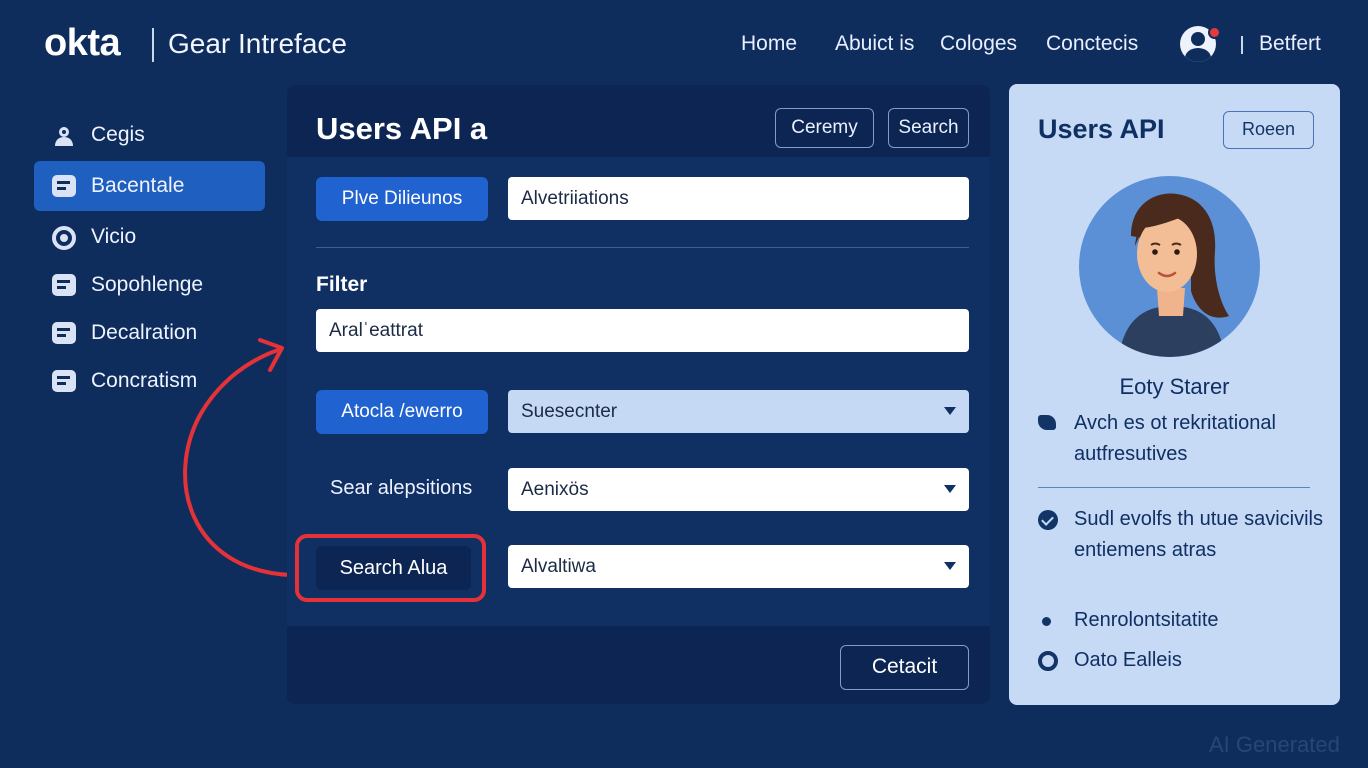  I want to click on search-button: Search, so click(928, 128).